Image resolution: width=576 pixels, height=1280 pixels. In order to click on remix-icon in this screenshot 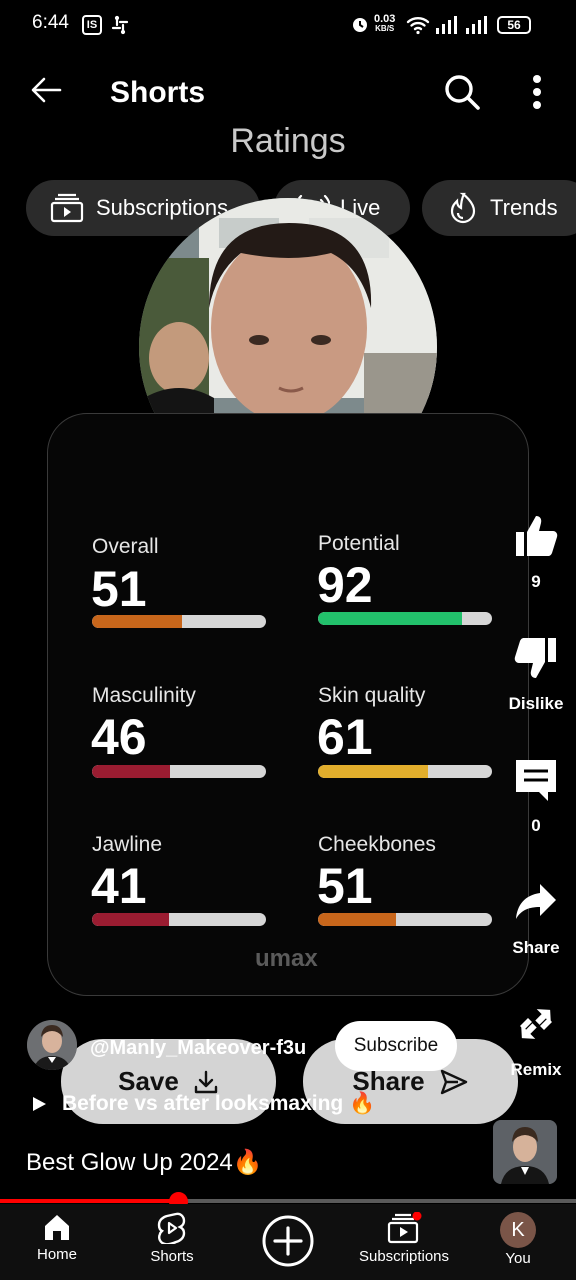, I will do `click(536, 1024)`.